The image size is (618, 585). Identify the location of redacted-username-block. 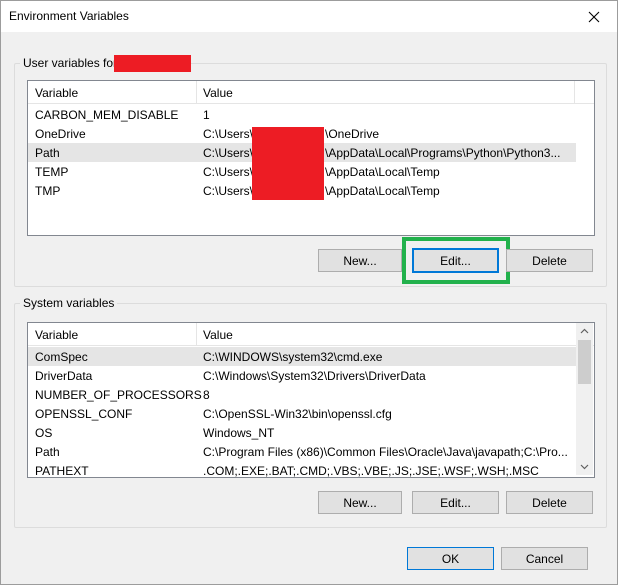
(288, 163).